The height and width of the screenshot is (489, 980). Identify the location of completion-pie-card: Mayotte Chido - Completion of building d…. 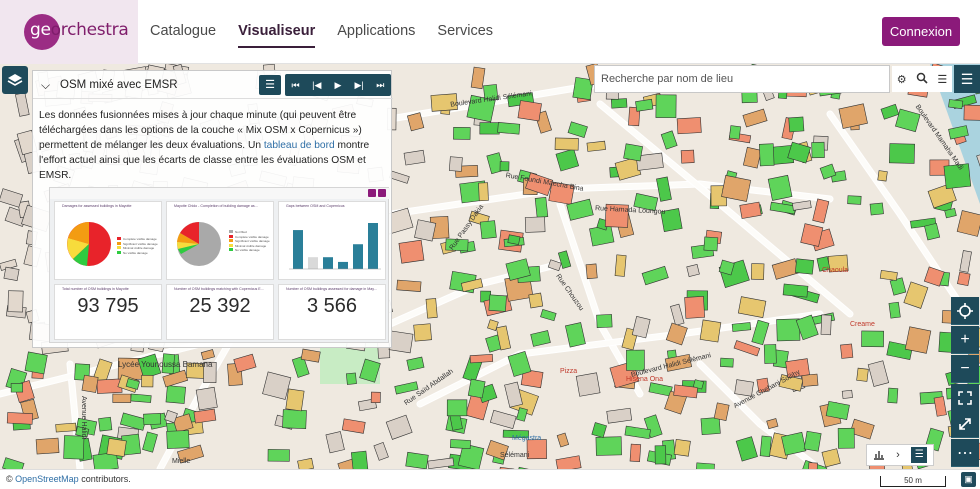
(220, 240).